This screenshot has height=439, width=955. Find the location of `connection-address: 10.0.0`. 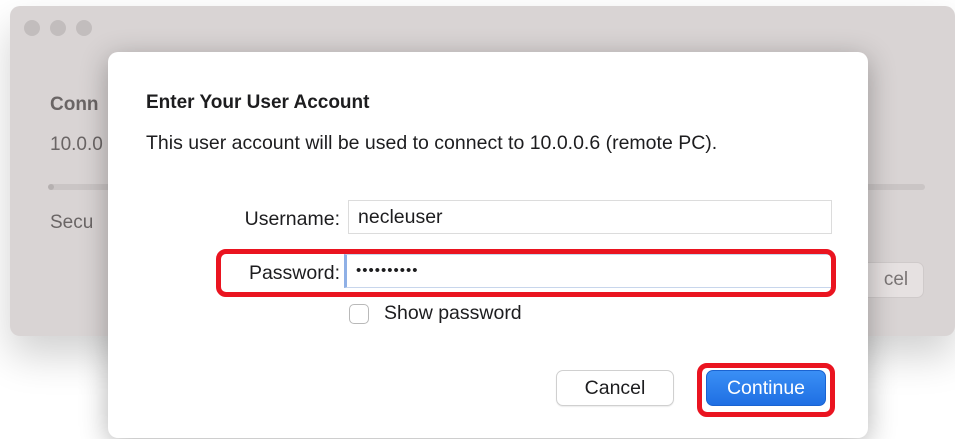

connection-address: 10.0.0 is located at coordinates (76, 144).